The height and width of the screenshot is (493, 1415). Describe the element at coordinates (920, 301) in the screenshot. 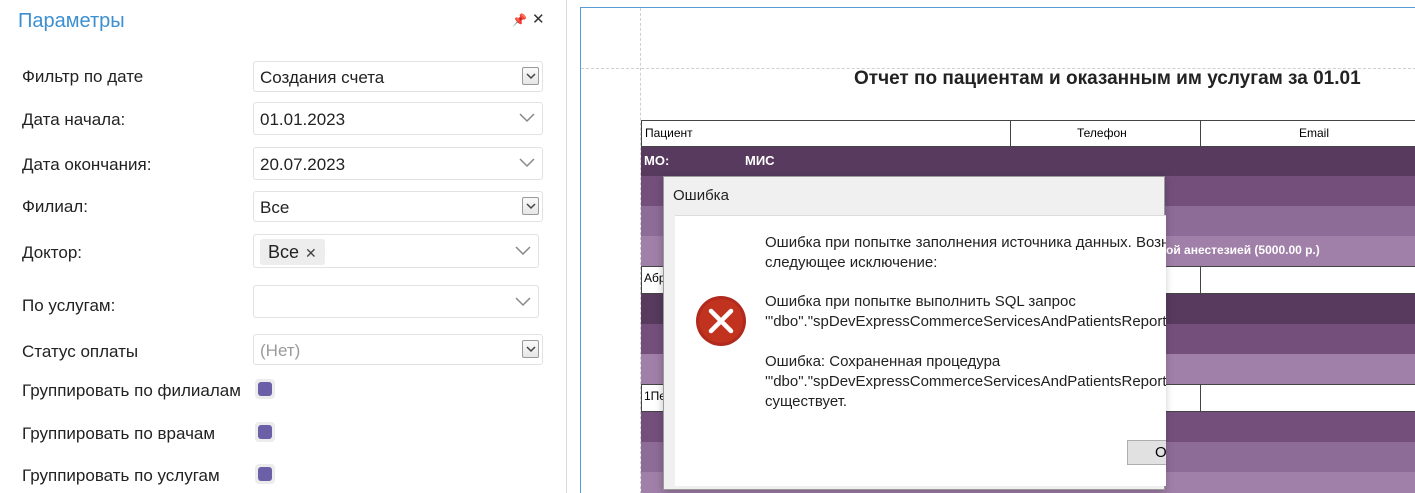

I see `error-line: Ошибка при попытке выполнить SQL запрос` at that location.